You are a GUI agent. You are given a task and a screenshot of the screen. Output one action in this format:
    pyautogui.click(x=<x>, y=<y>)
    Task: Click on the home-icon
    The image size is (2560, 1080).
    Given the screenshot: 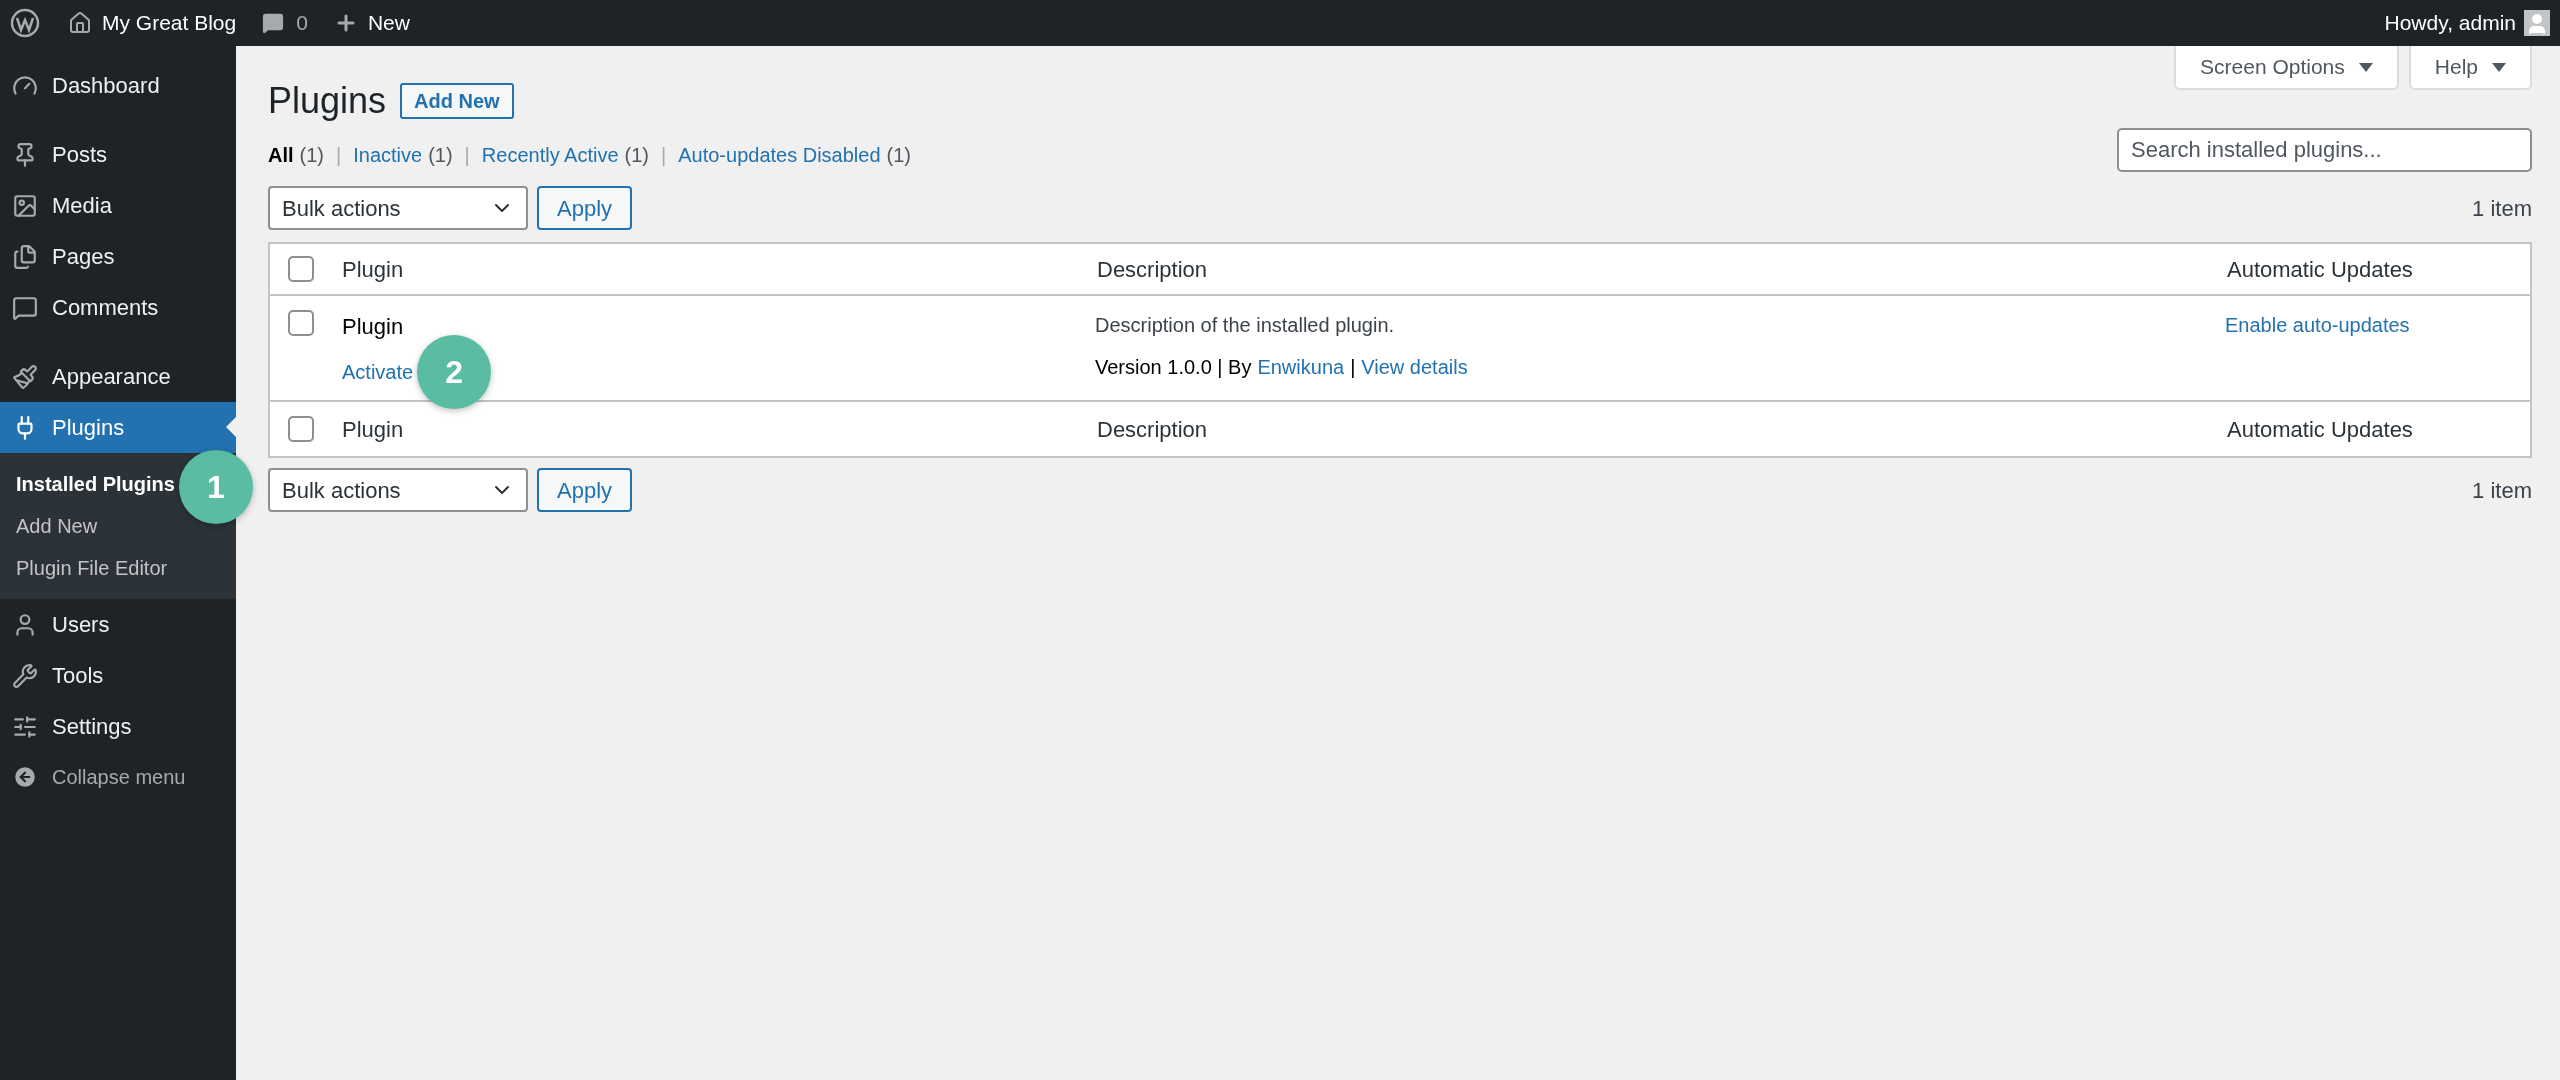 What is the action you would take?
    pyautogui.click(x=80, y=23)
    